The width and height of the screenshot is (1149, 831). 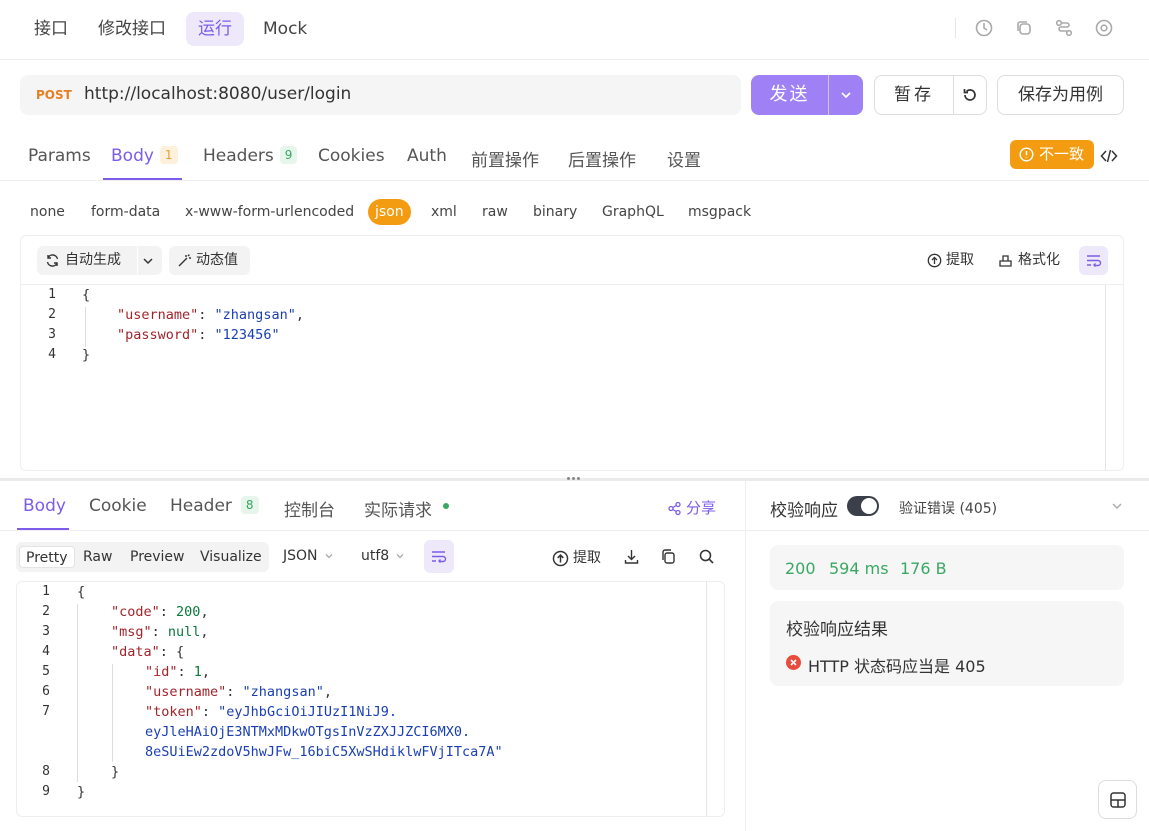 What do you see at coordinates (1064, 28) in the screenshot?
I see `flow-icon` at bounding box center [1064, 28].